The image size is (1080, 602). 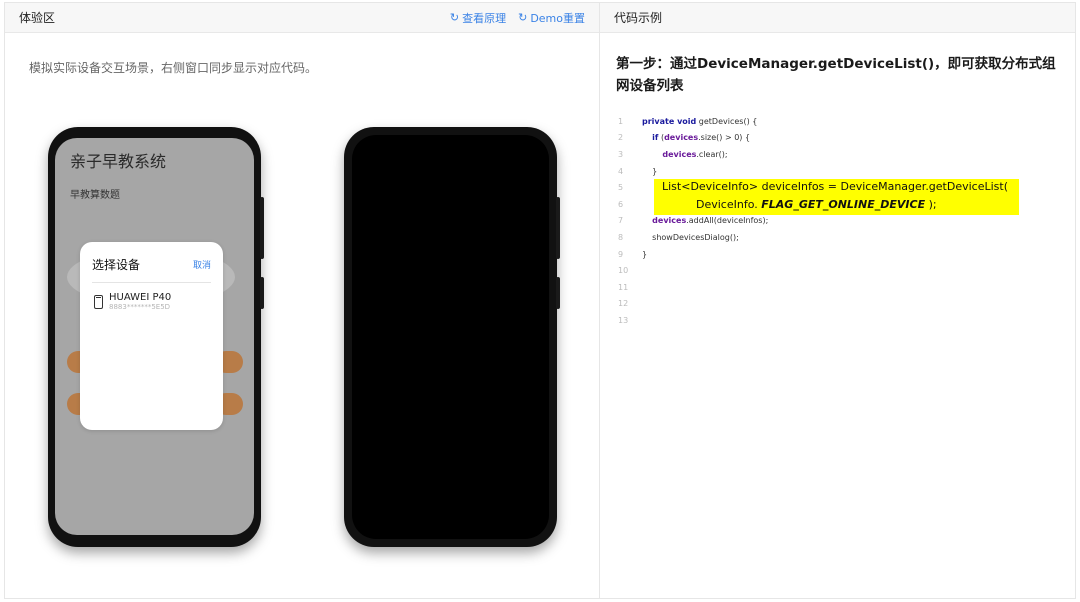 I want to click on code-panel-header: 代码示例, so click(x=837, y=18).